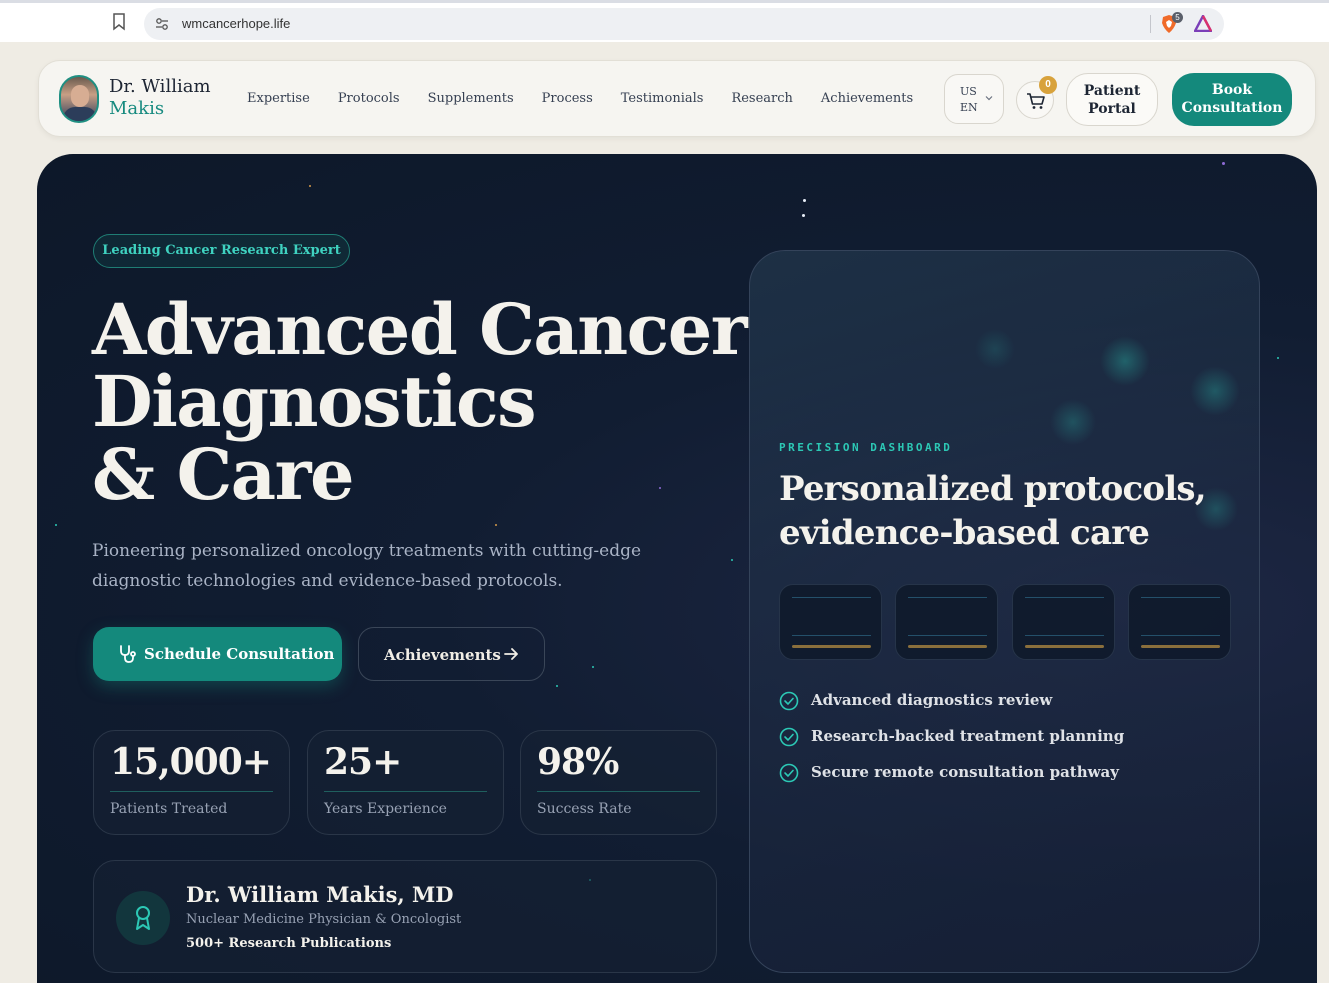 The width and height of the screenshot is (1329, 983). I want to click on achievements-label: Achievements, so click(442, 655).